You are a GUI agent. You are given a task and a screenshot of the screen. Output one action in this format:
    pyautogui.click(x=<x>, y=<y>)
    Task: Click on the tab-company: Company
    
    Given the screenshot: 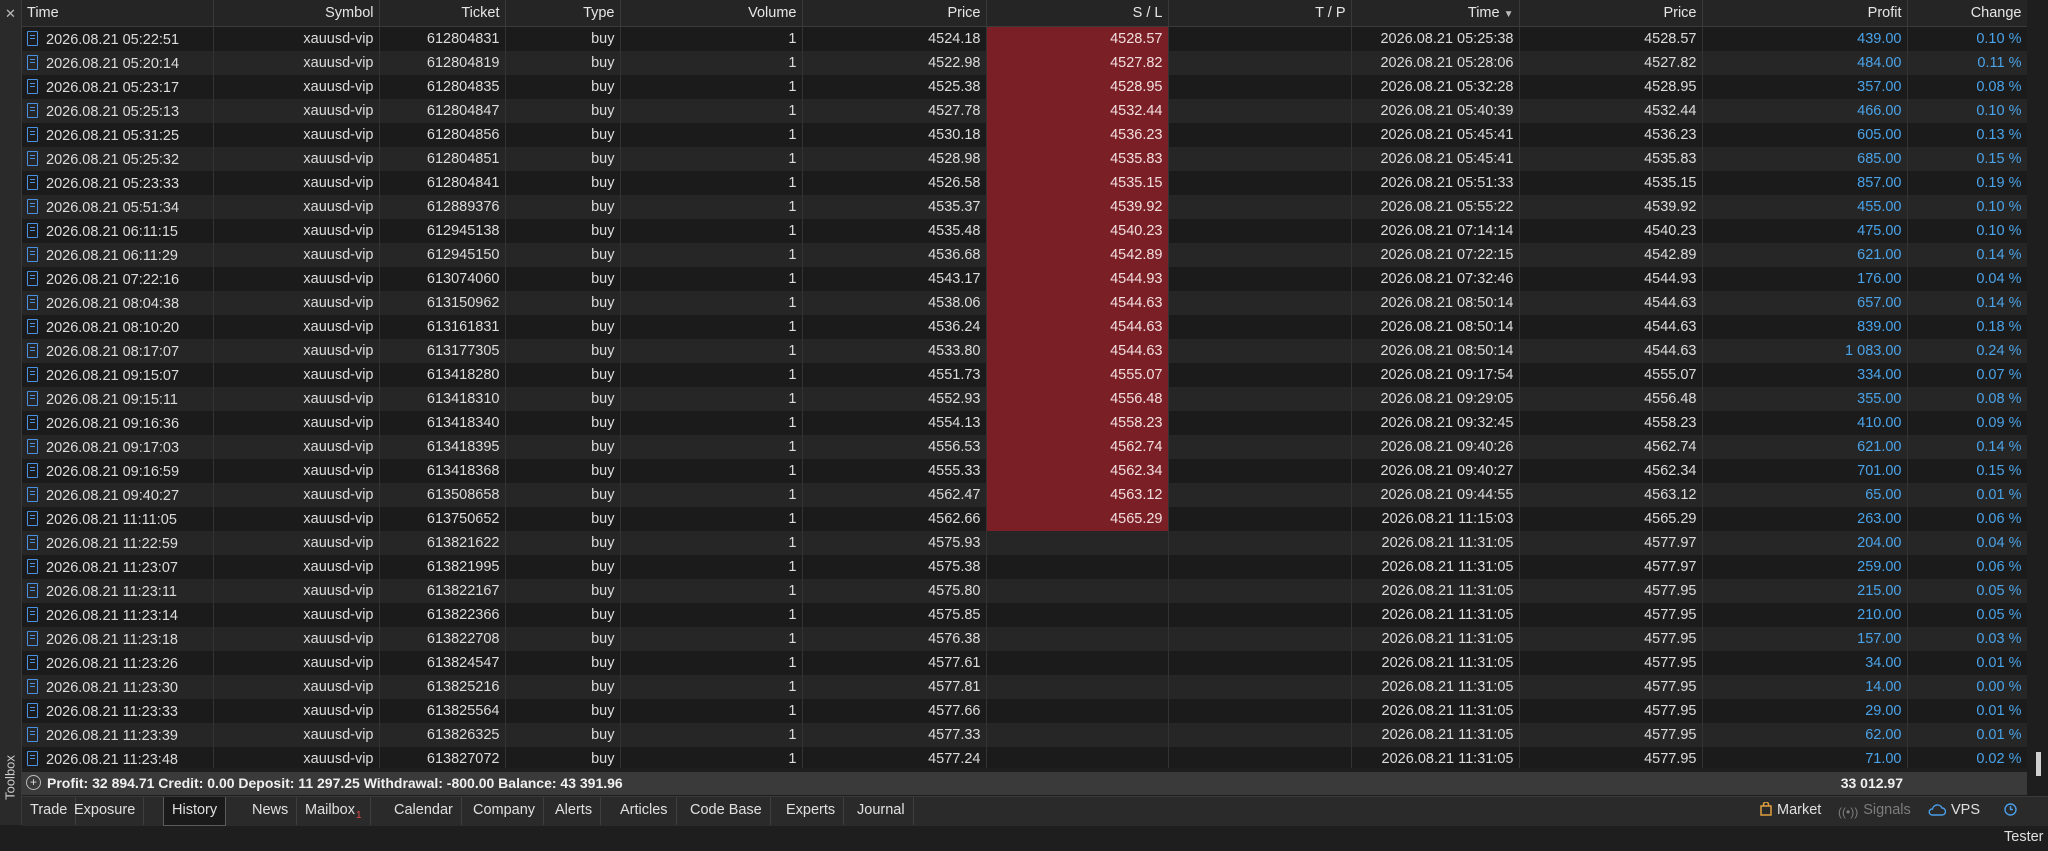 What is the action you would take?
    pyautogui.click(x=505, y=811)
    